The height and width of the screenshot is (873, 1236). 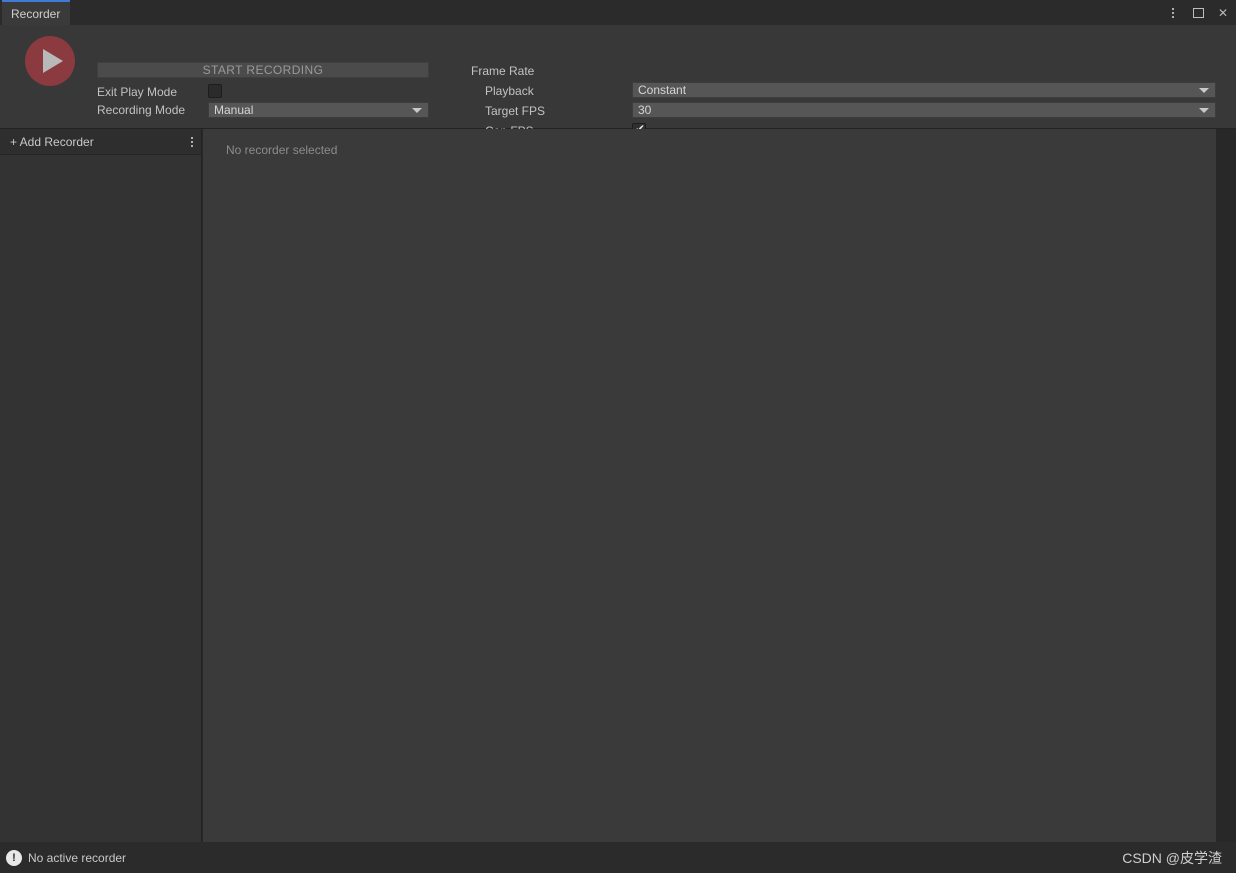 What do you see at coordinates (662, 90) in the screenshot?
I see `playback-value: Constant` at bounding box center [662, 90].